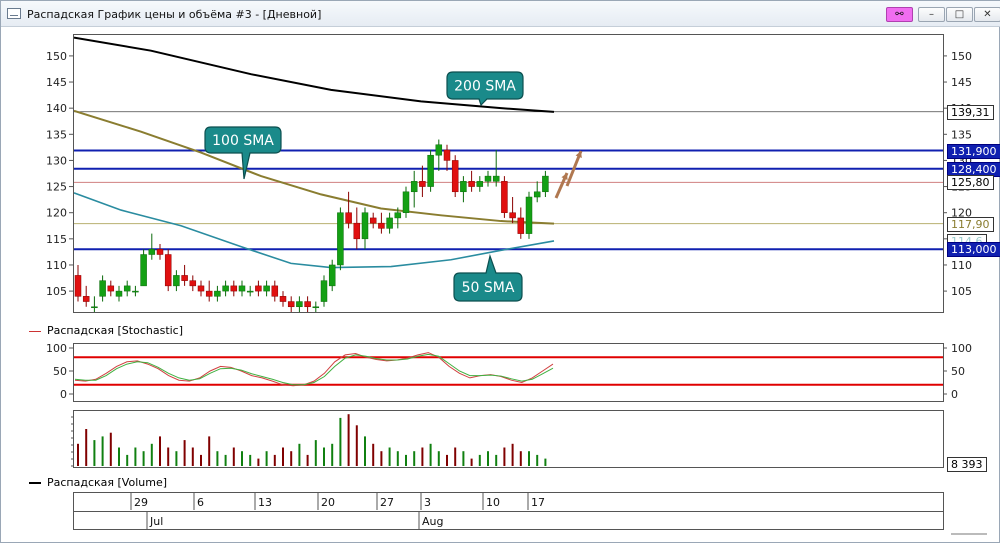 This screenshot has width=1000, height=543. What do you see at coordinates (961, 56) in the screenshot?
I see `price-tick-right: 150` at bounding box center [961, 56].